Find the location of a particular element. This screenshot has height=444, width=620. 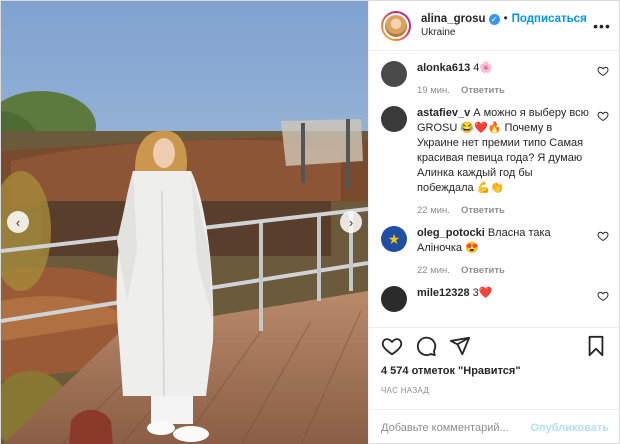

author-avatar is located at coordinates (396, 25).